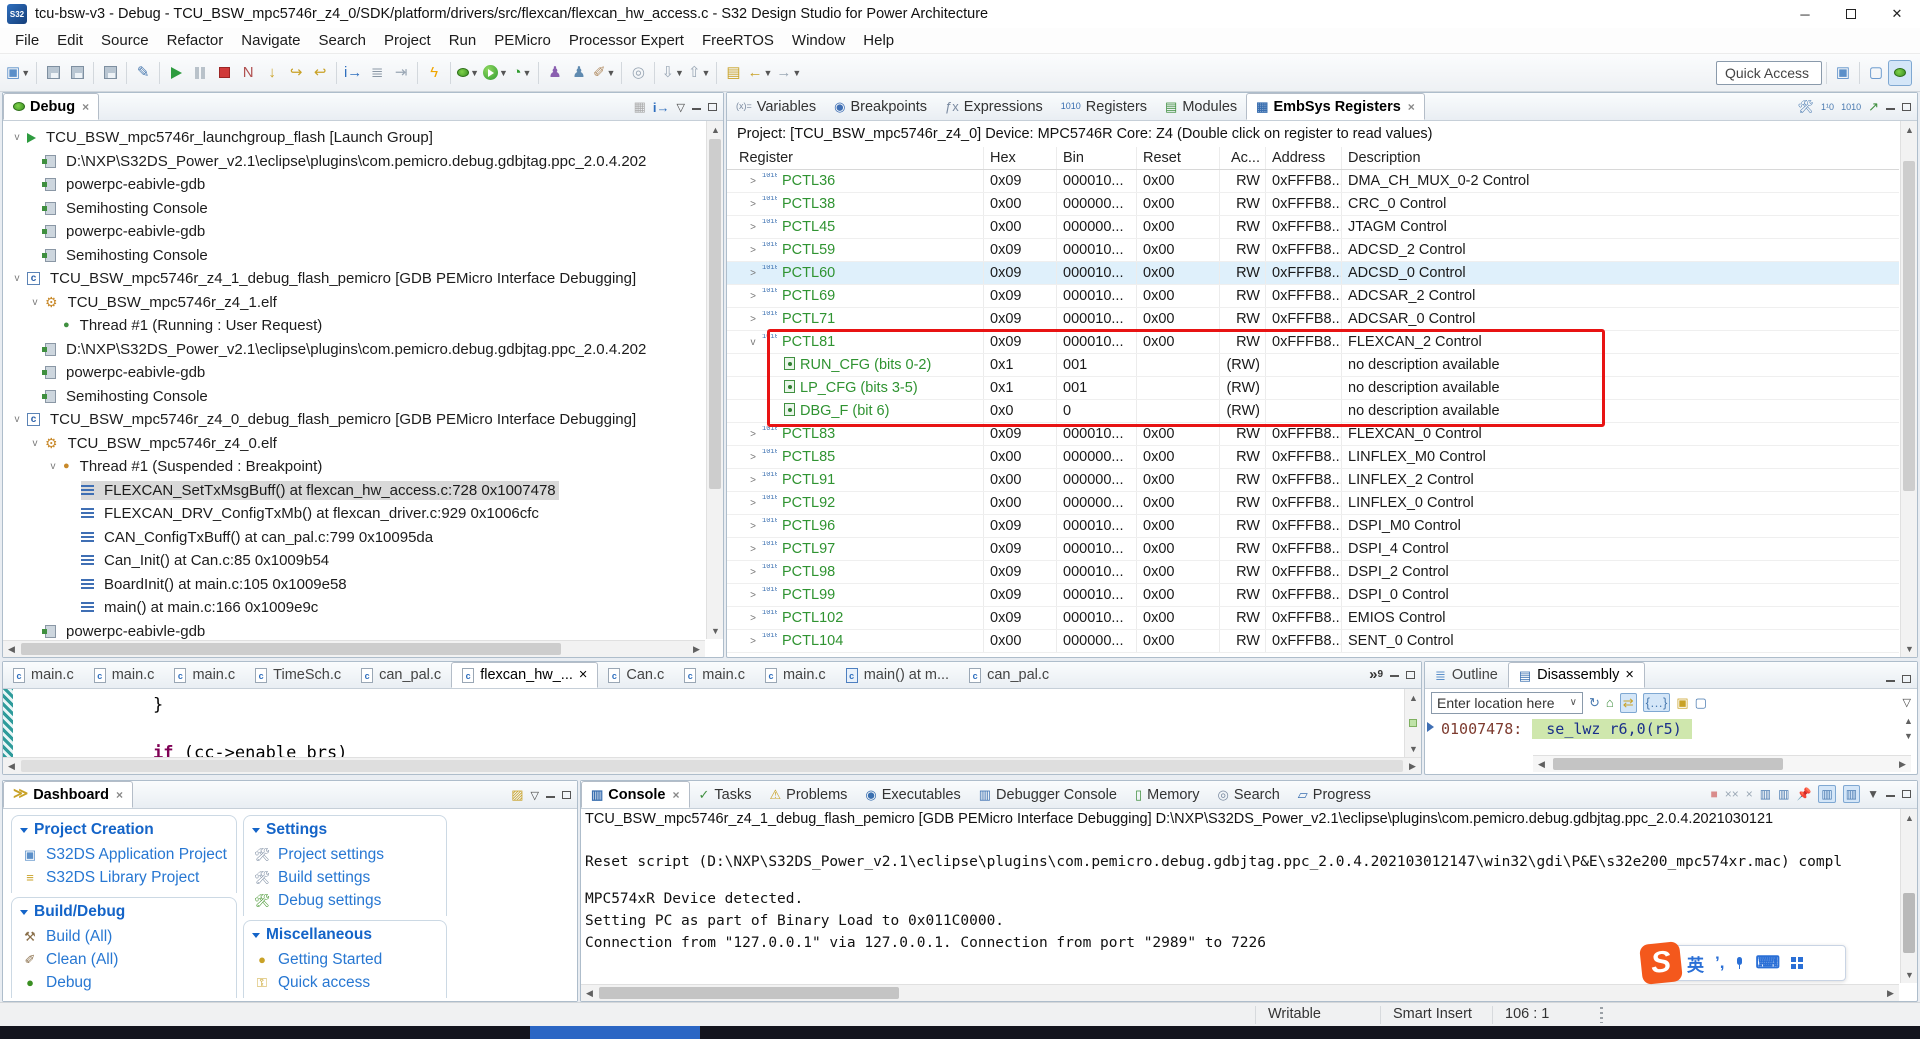 The height and width of the screenshot is (1039, 1920). Describe the element at coordinates (912, 794) in the screenshot. I see `tab-executables: ◉ Executables` at that location.